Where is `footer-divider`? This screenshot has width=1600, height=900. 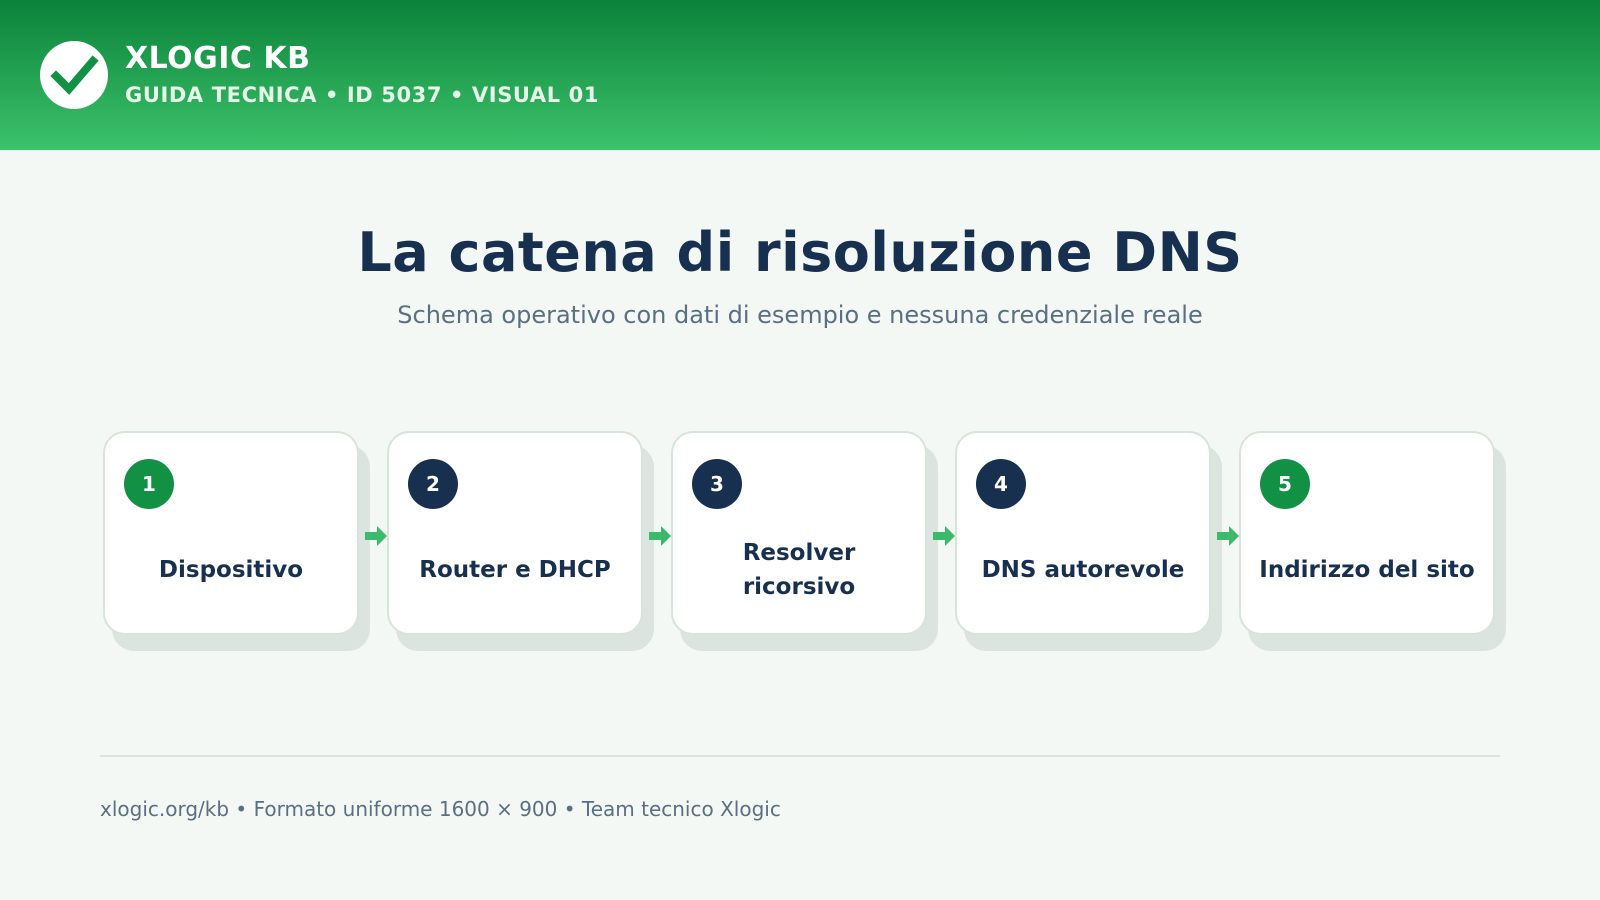
footer-divider is located at coordinates (800, 756).